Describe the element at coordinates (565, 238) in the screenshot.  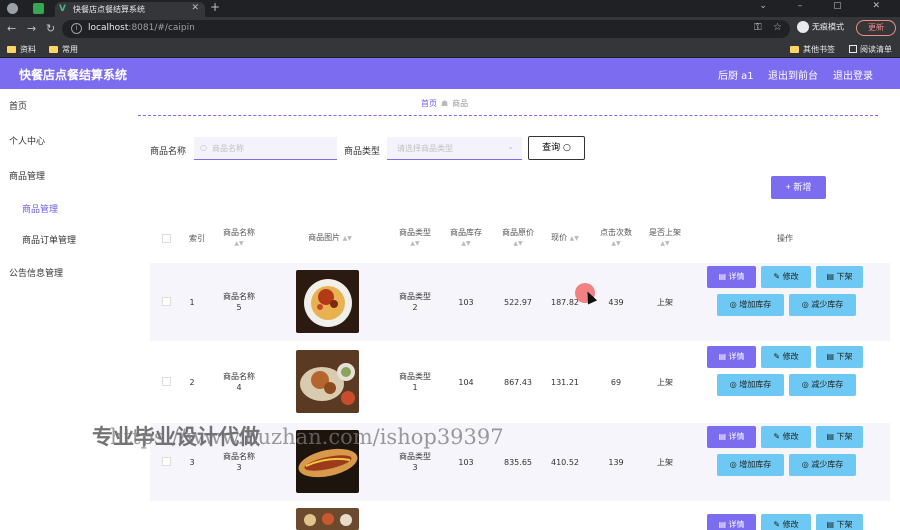
I see `header-price: 现价 ▲▼` at that location.